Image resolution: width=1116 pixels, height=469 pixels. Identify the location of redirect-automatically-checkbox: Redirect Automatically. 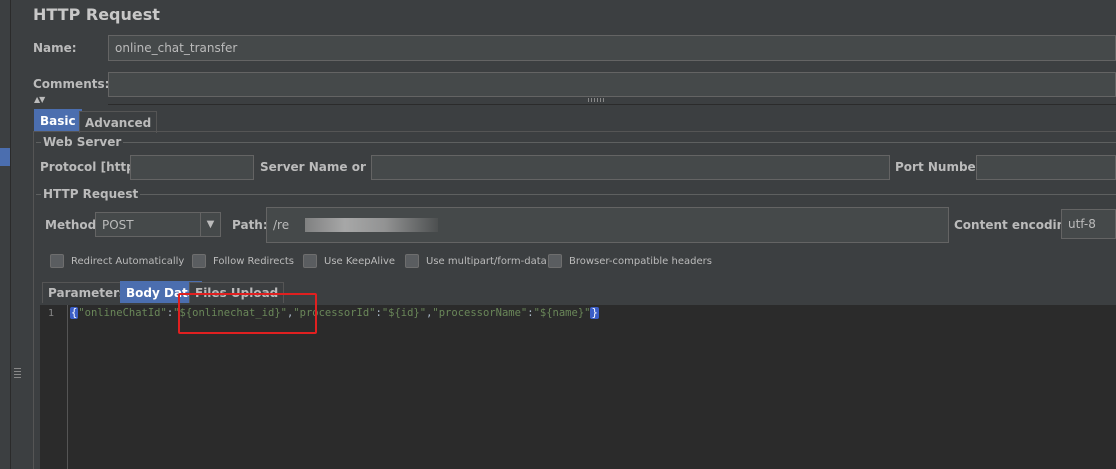
(117, 261).